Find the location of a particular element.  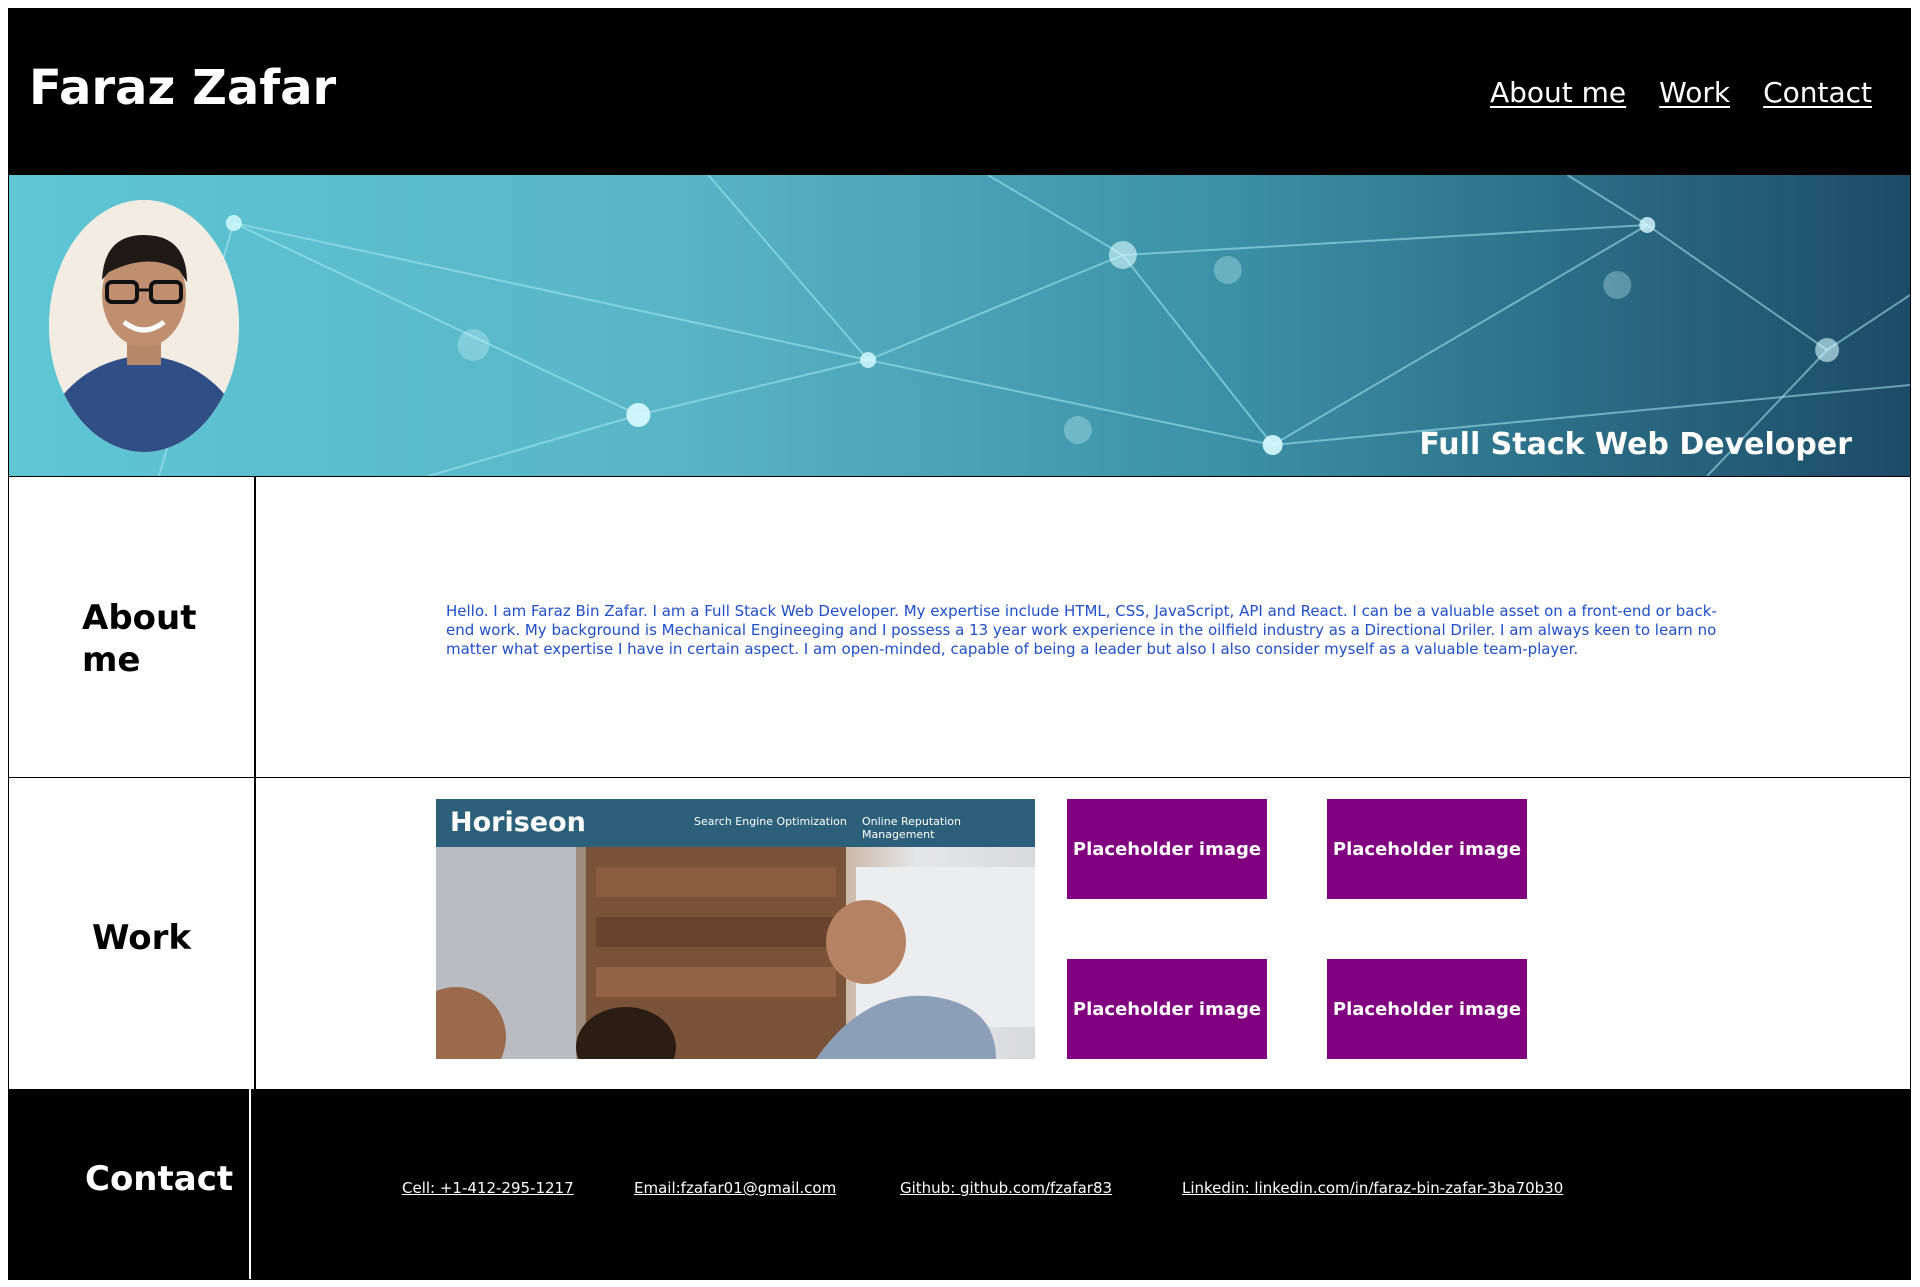

profile-photo is located at coordinates (144, 326).